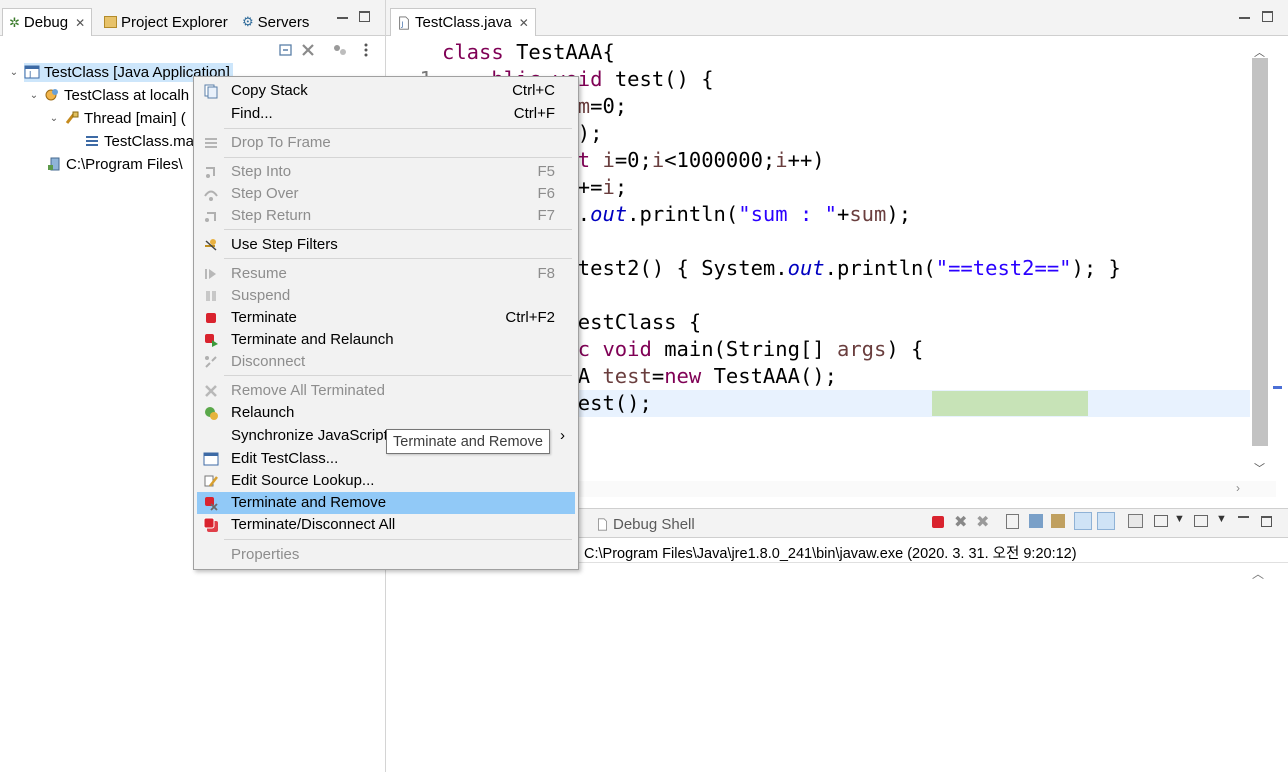 The height and width of the screenshot is (773, 1288). Describe the element at coordinates (386, 216) in the screenshot. I see `menu-item-step-return: Step Return F7` at that location.